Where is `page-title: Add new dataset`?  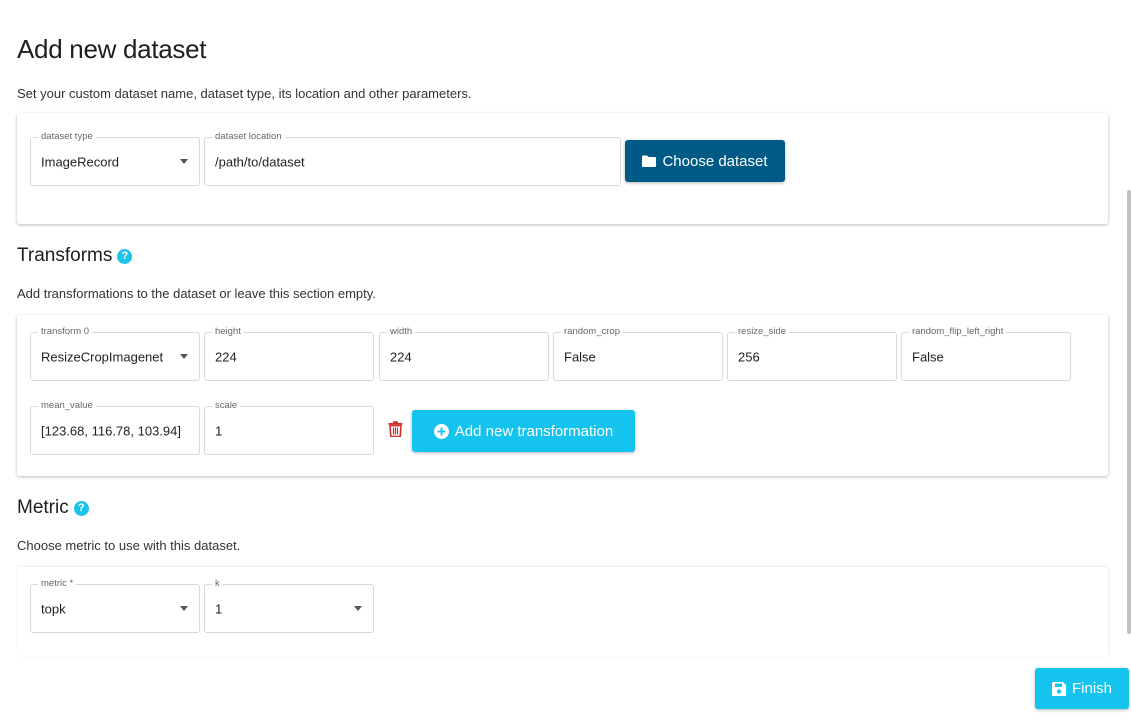 page-title: Add new dataset is located at coordinates (112, 49).